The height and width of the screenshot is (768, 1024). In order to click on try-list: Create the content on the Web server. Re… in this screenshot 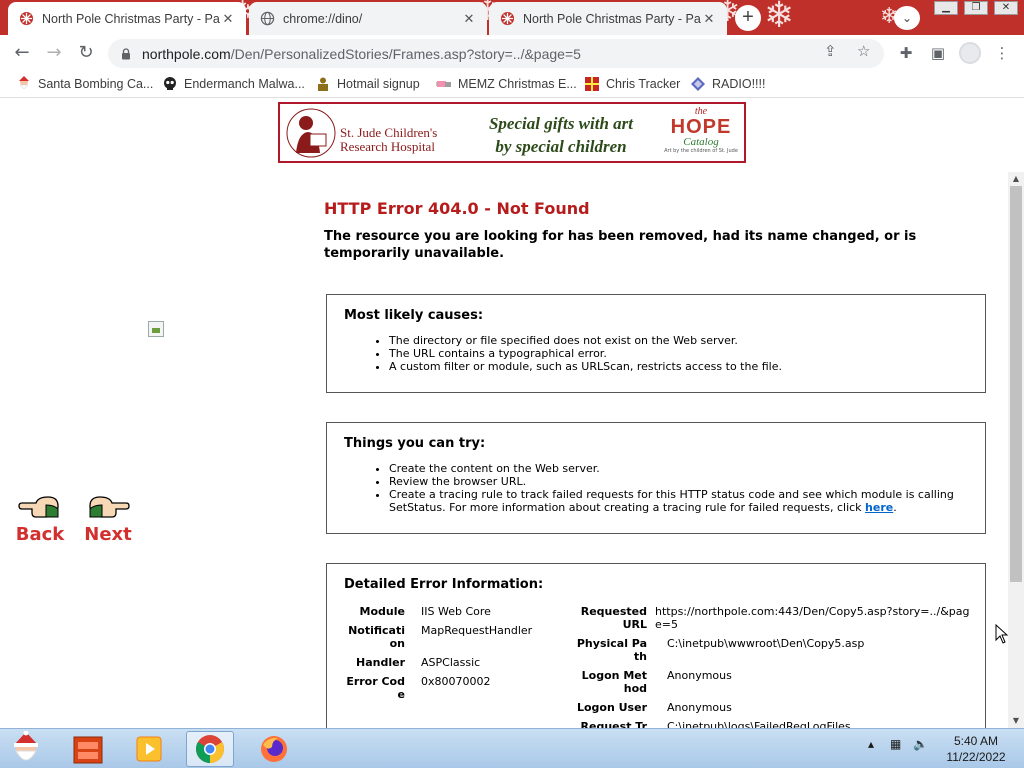, I will do `click(679, 488)`.